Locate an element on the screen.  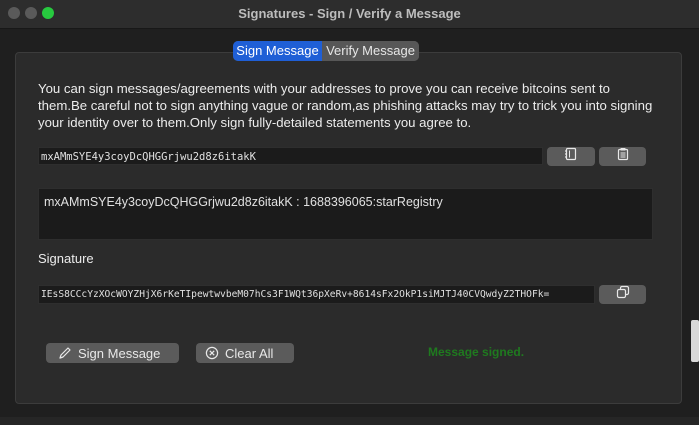
address-book-icon is located at coordinates (571, 156).